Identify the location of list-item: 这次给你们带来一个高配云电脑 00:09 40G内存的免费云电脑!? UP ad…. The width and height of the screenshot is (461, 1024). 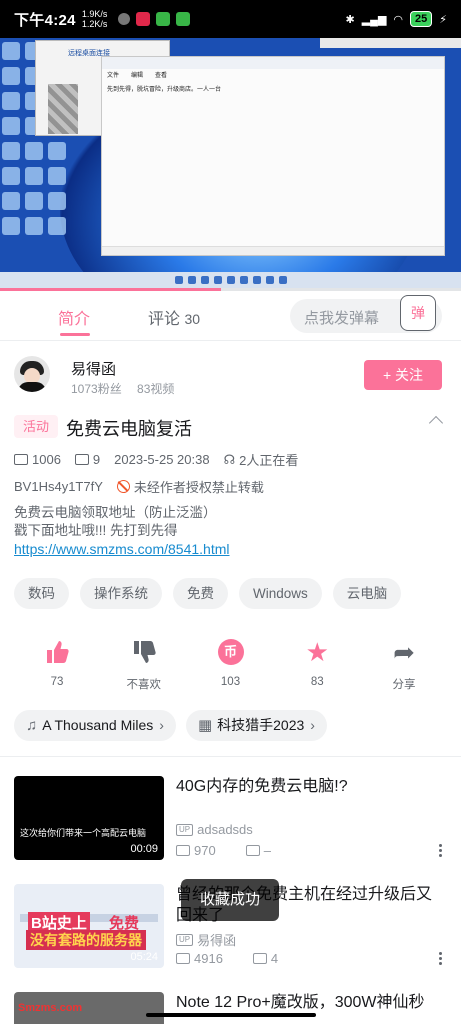
(230, 819).